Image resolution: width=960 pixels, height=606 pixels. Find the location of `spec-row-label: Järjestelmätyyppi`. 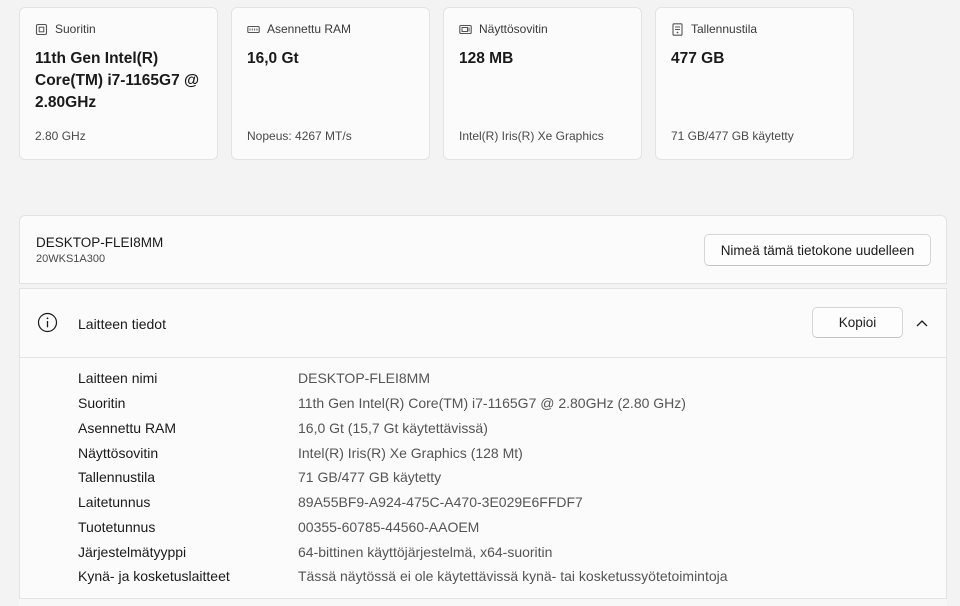

spec-row-label: Järjestelmätyyppi is located at coordinates (132, 551).